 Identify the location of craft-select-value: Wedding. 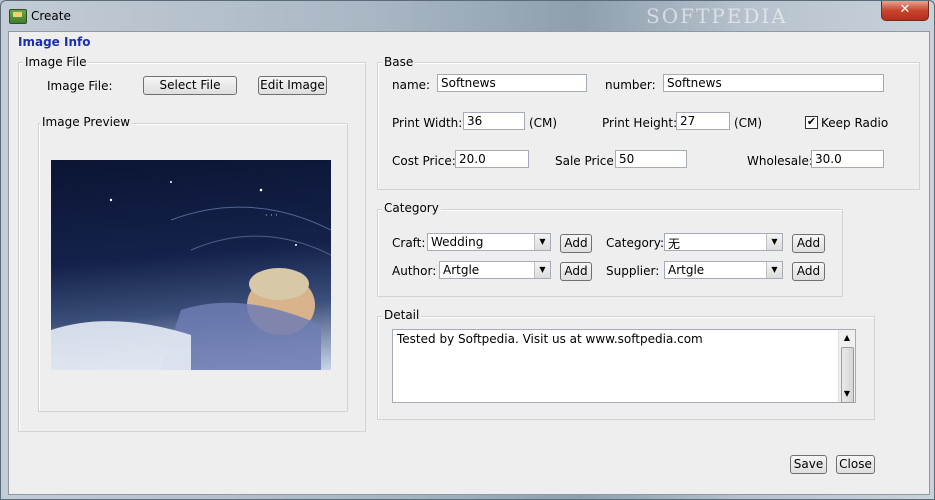
(457, 242).